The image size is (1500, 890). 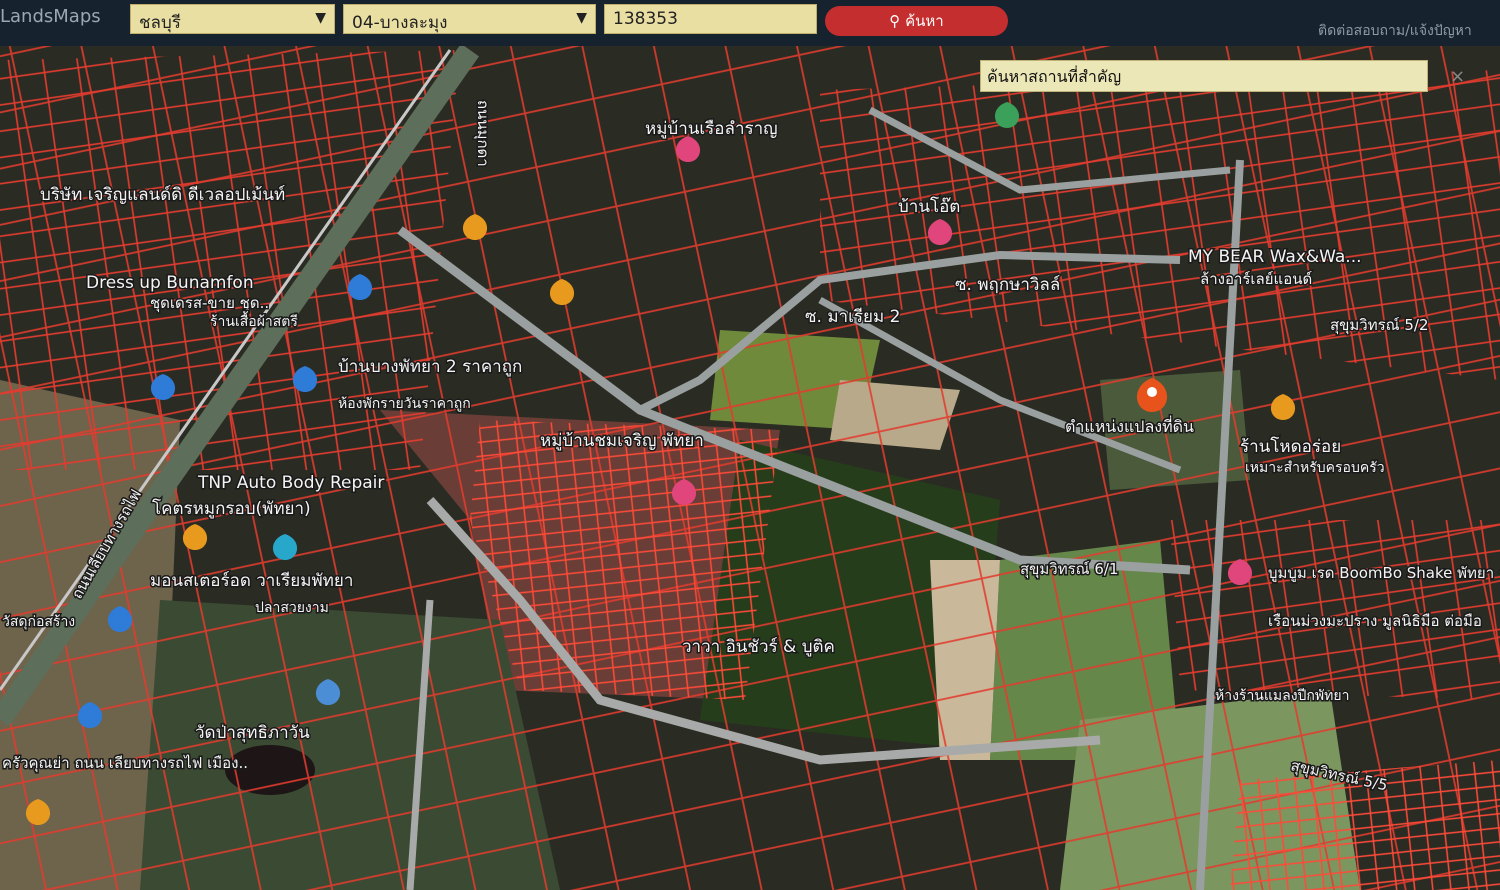 What do you see at coordinates (1069, 569) in the screenshot?
I see `map-label: สุขุมวิทรณ์ 6/1` at bounding box center [1069, 569].